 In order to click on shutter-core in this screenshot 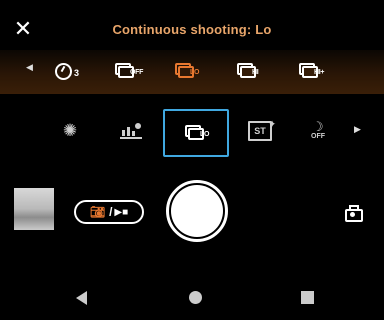, I will do `click(197, 211)`.